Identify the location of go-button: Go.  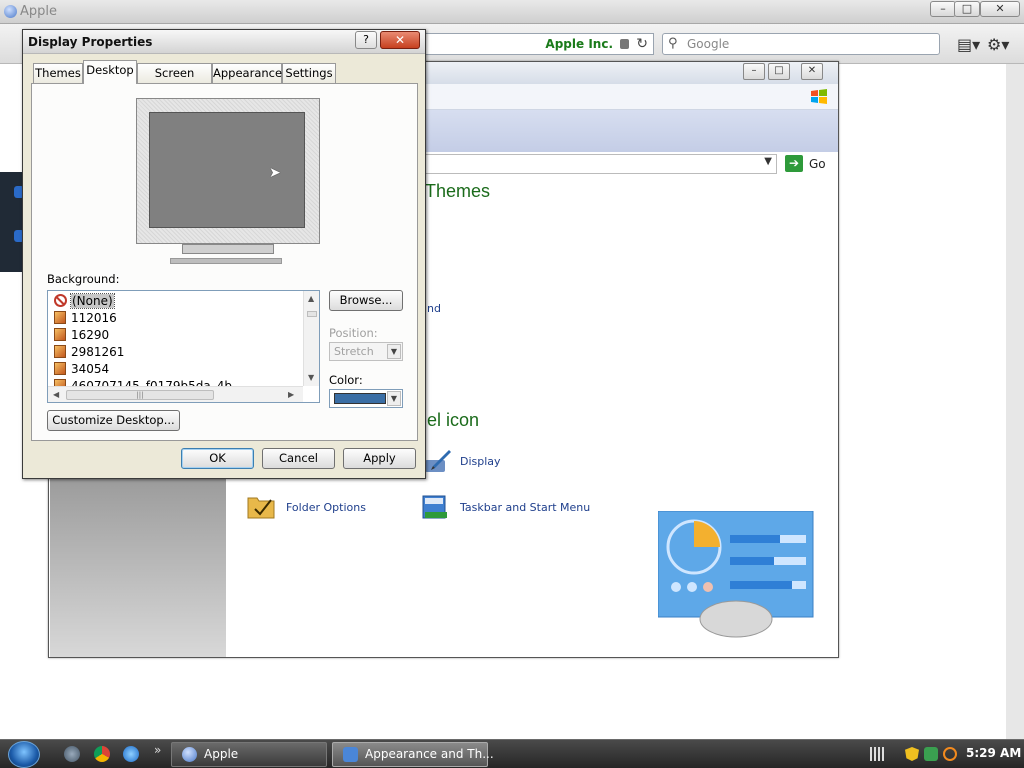
(817, 164).